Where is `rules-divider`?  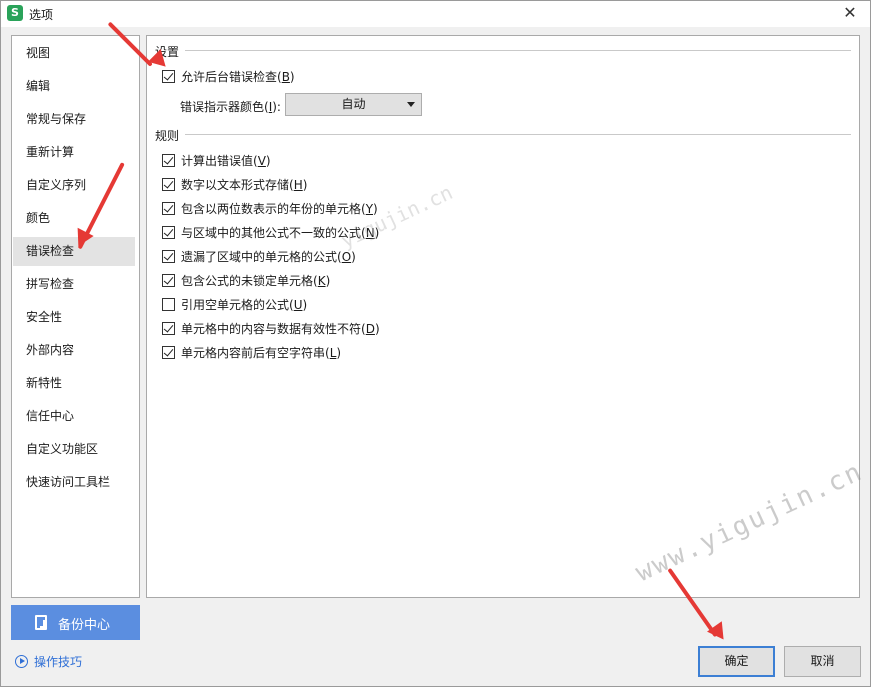 rules-divider is located at coordinates (518, 134).